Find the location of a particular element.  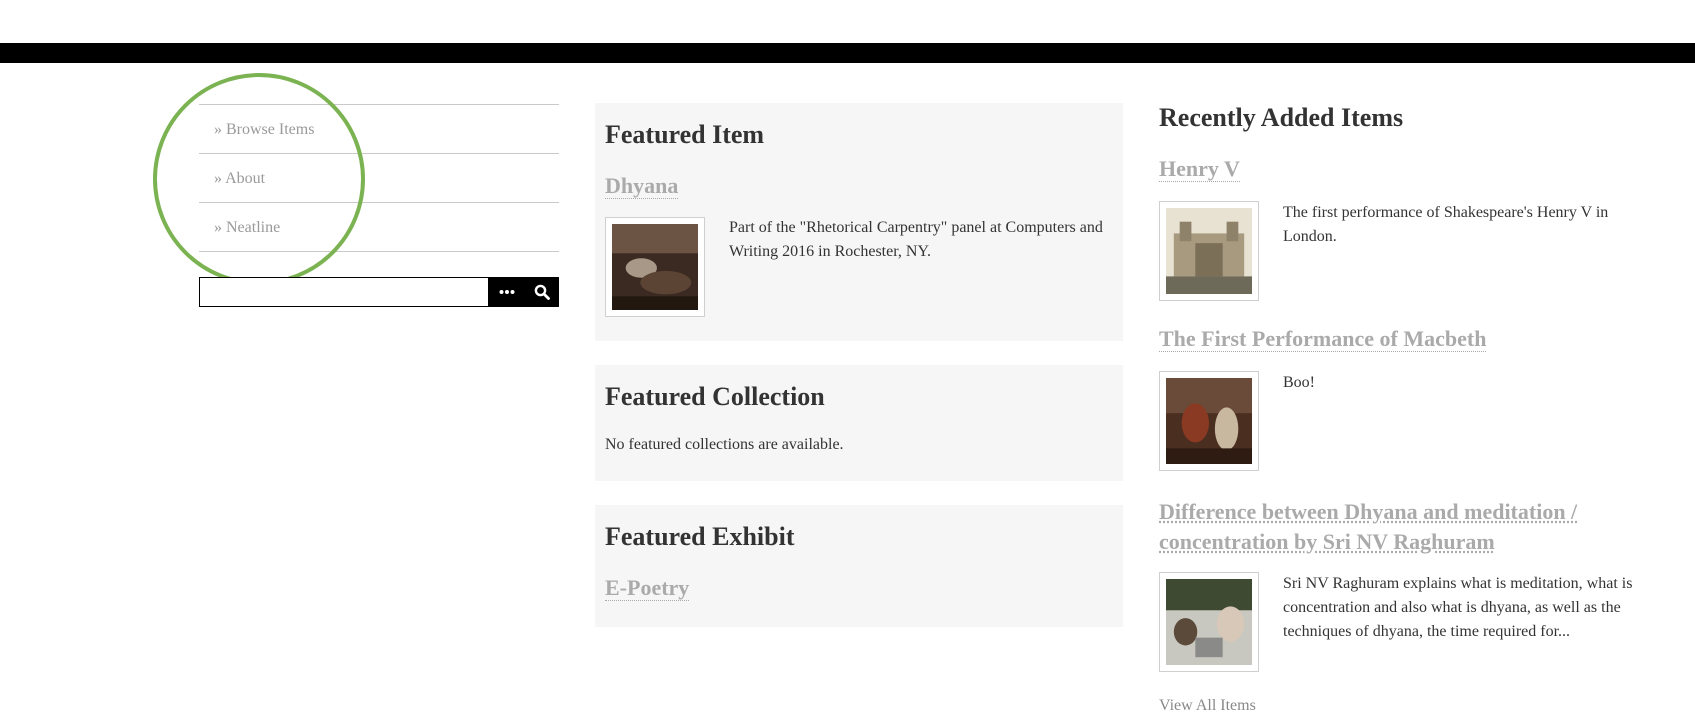

site-navigation: » Browse Items » About » Neatline is located at coordinates (379, 178).